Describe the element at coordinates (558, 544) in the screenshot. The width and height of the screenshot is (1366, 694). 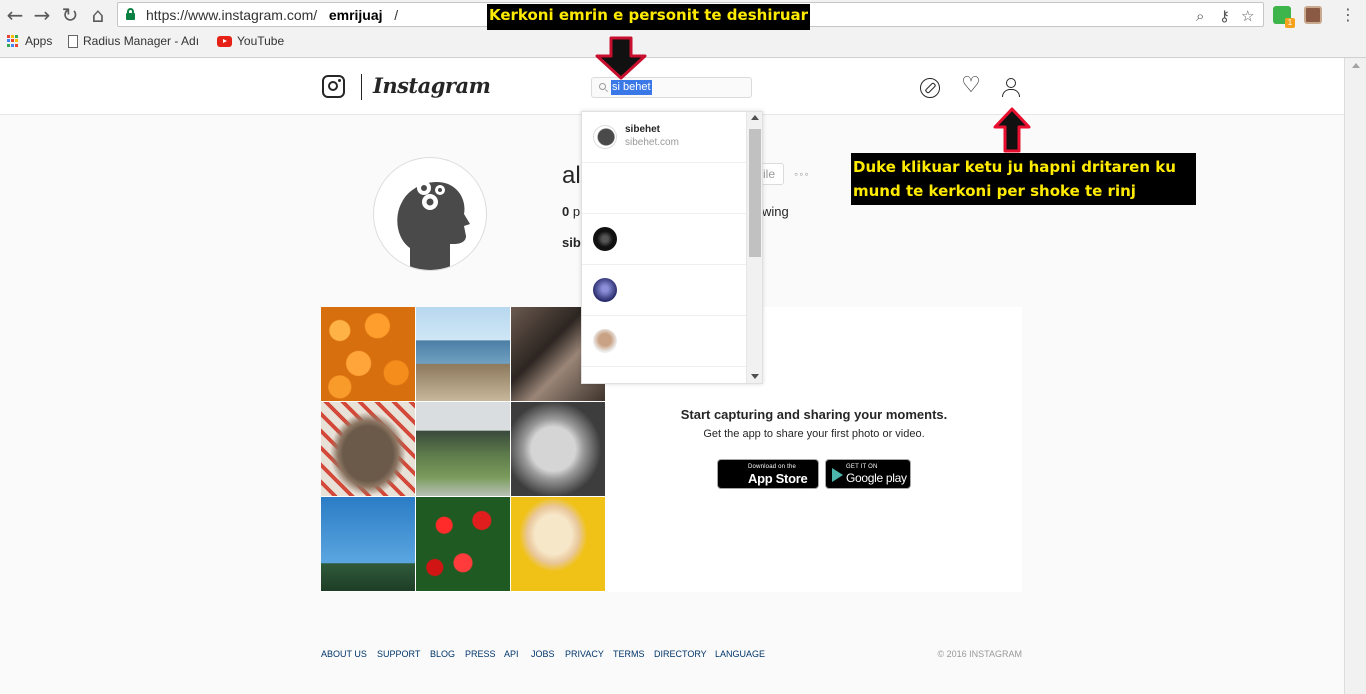
I see `photo-cat` at that location.